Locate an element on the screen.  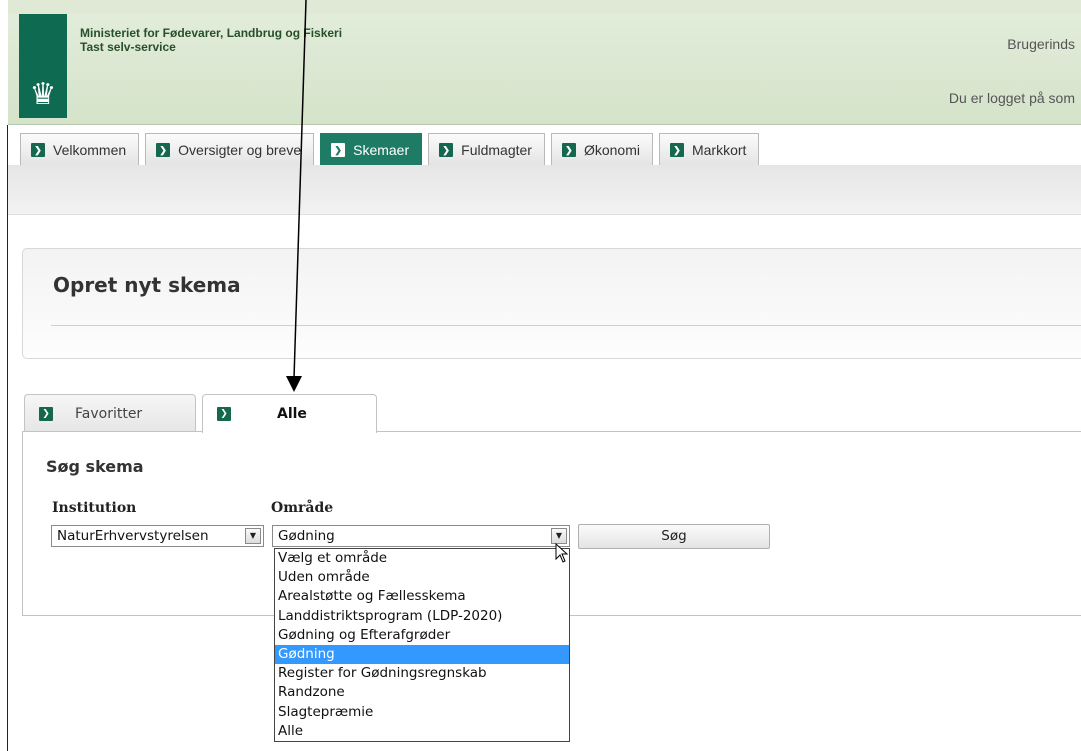
ministry-line2: Tast selv-service is located at coordinates (128, 47).